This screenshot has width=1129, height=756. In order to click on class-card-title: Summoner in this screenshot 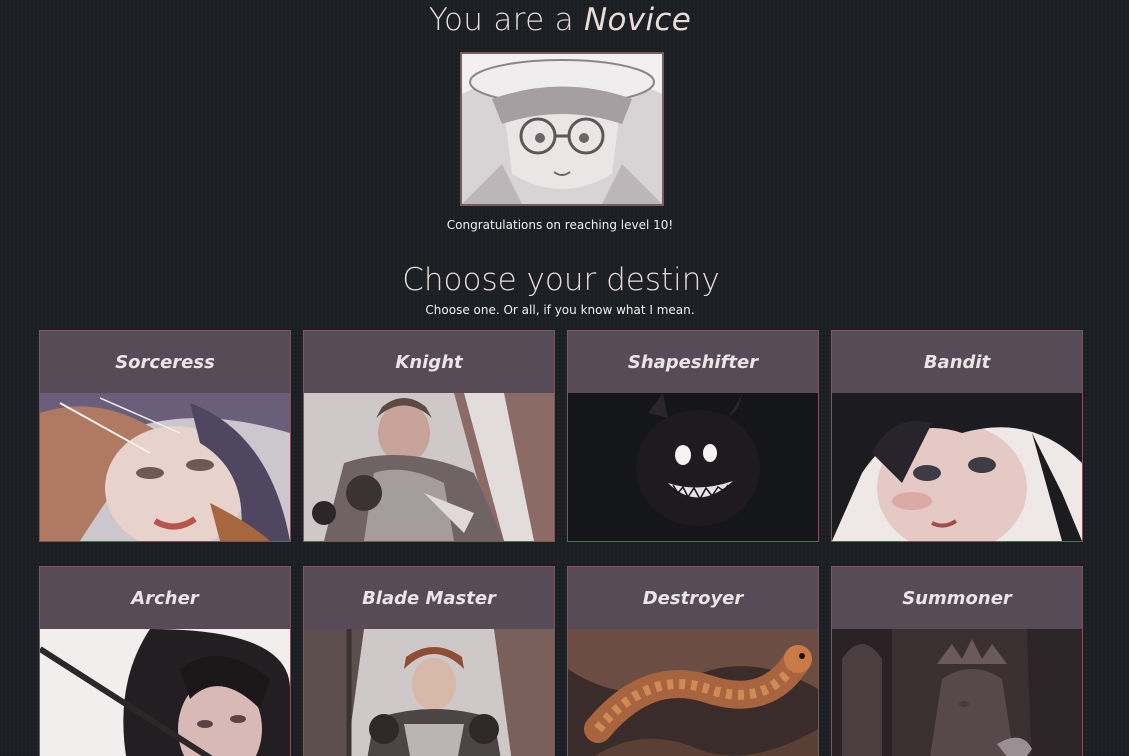, I will do `click(957, 598)`.